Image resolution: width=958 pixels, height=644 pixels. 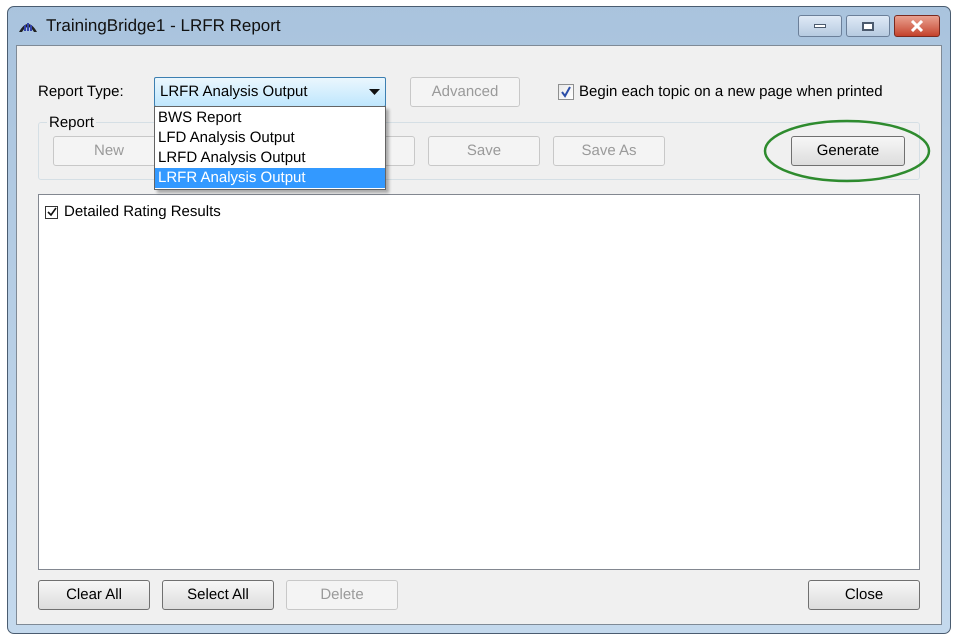 I want to click on topic-label: Detailed Rating Results, so click(x=142, y=212).